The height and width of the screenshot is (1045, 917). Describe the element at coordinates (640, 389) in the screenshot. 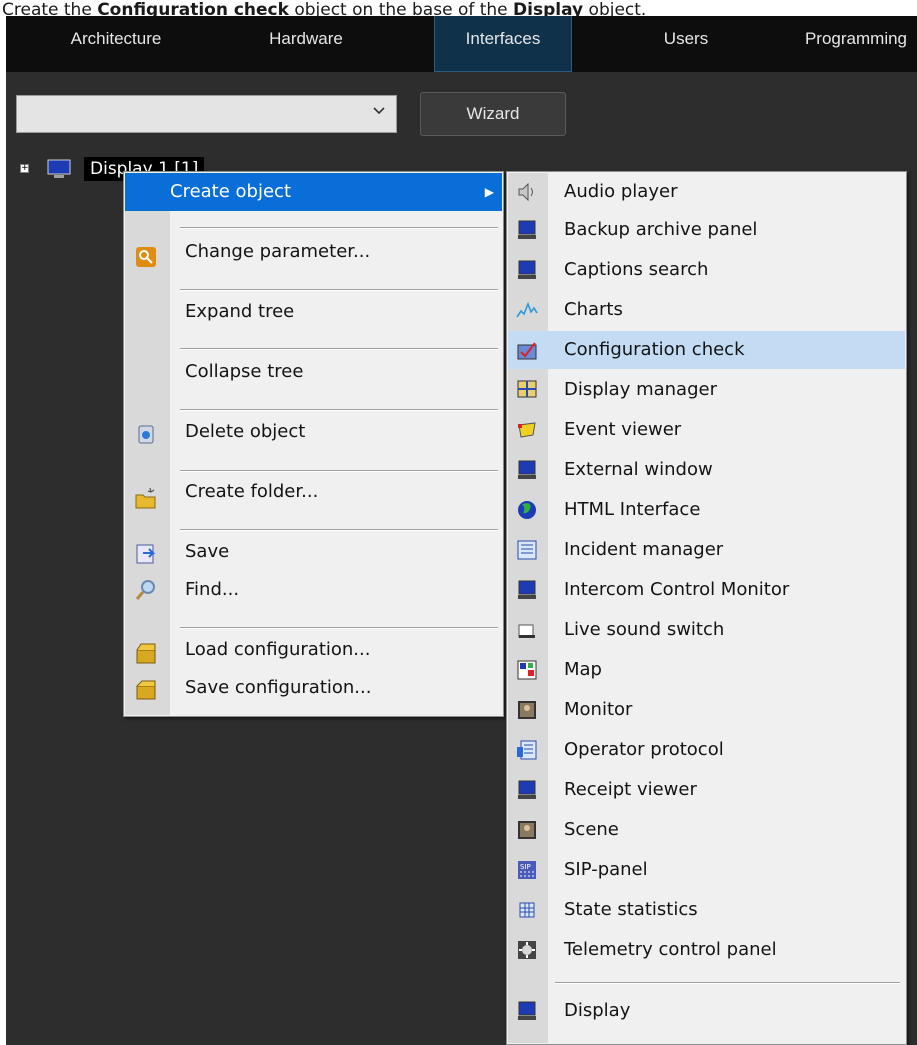

I see `submenu-item-label: Display manager` at that location.